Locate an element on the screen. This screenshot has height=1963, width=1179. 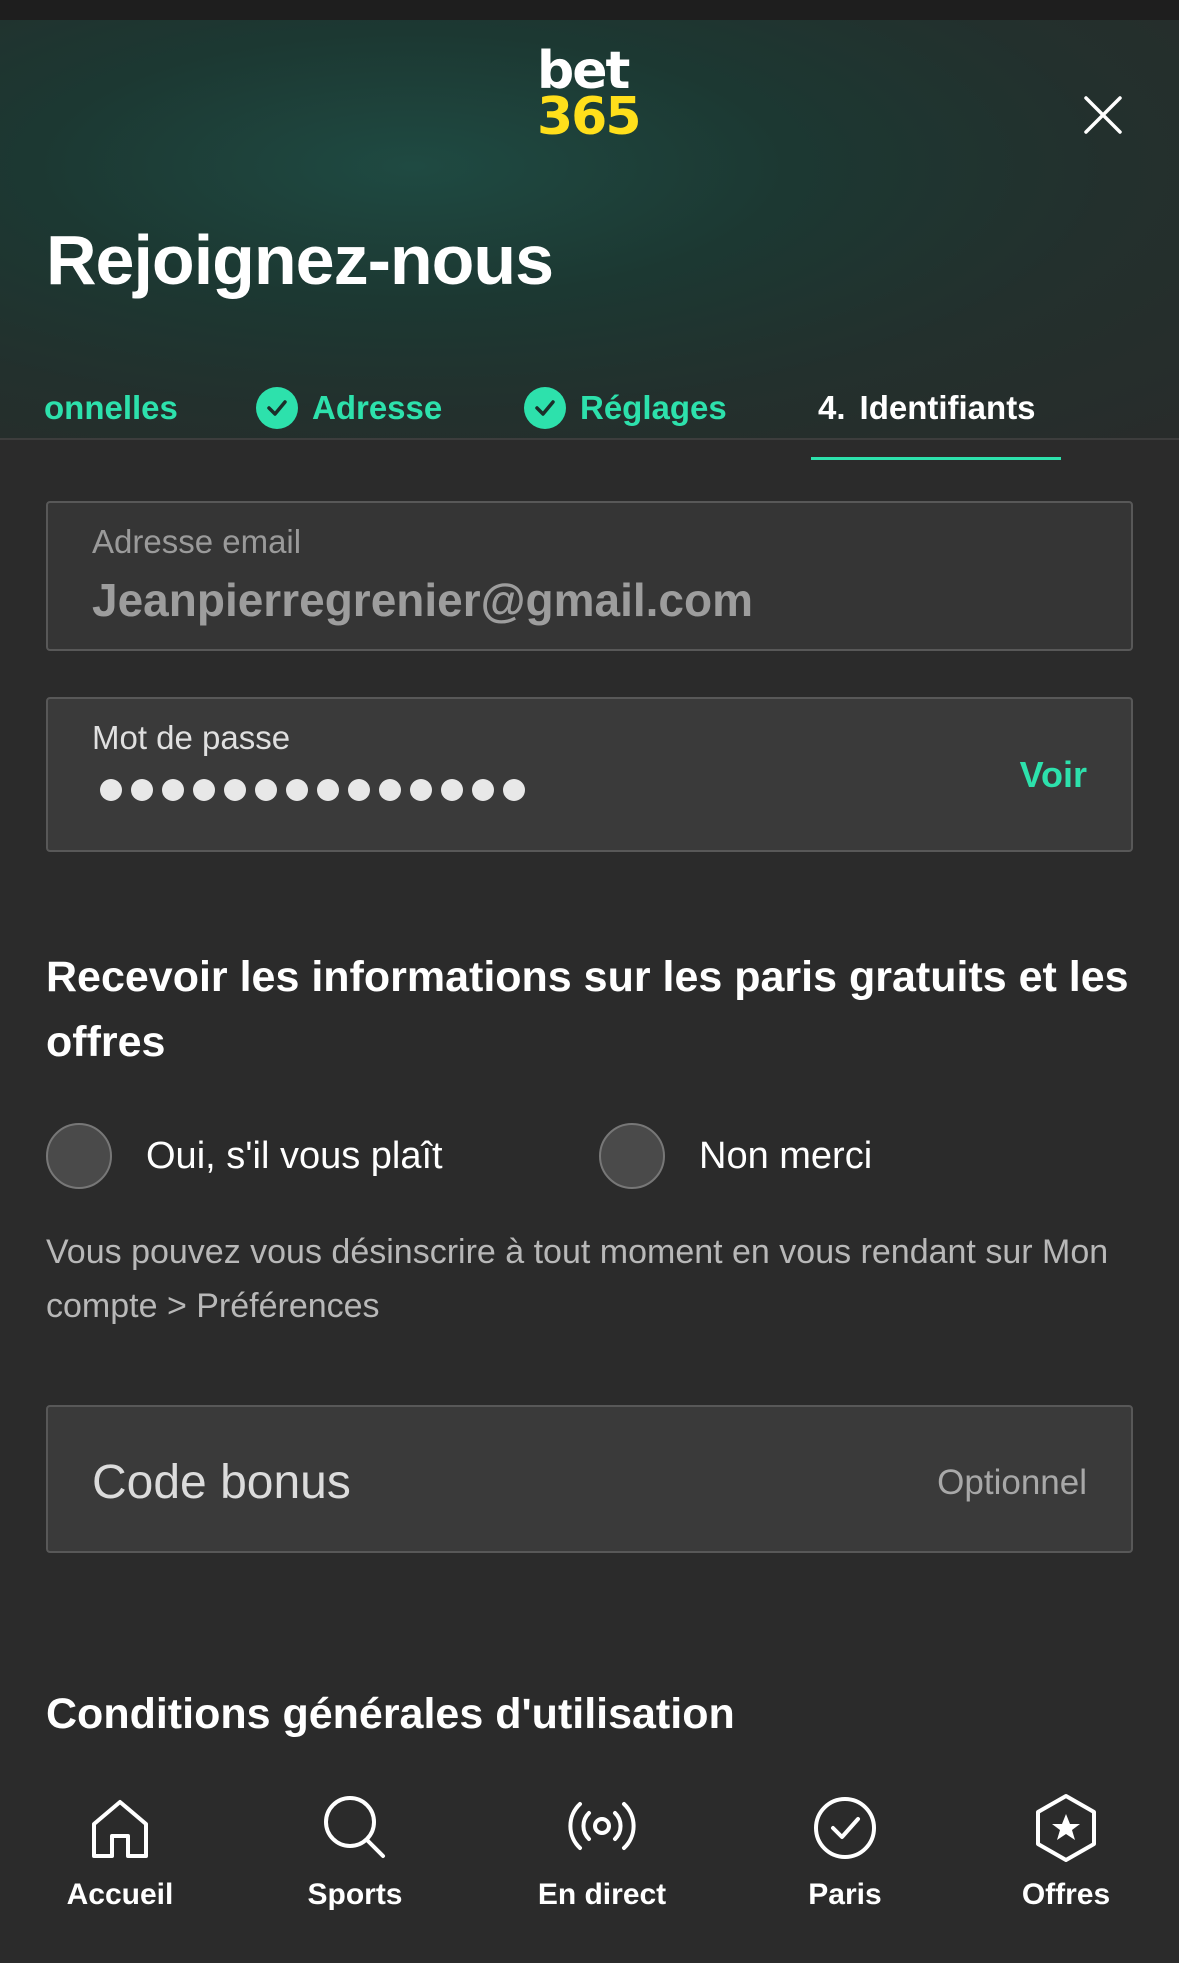
tab-step-number: 4. is located at coordinates (832, 407).